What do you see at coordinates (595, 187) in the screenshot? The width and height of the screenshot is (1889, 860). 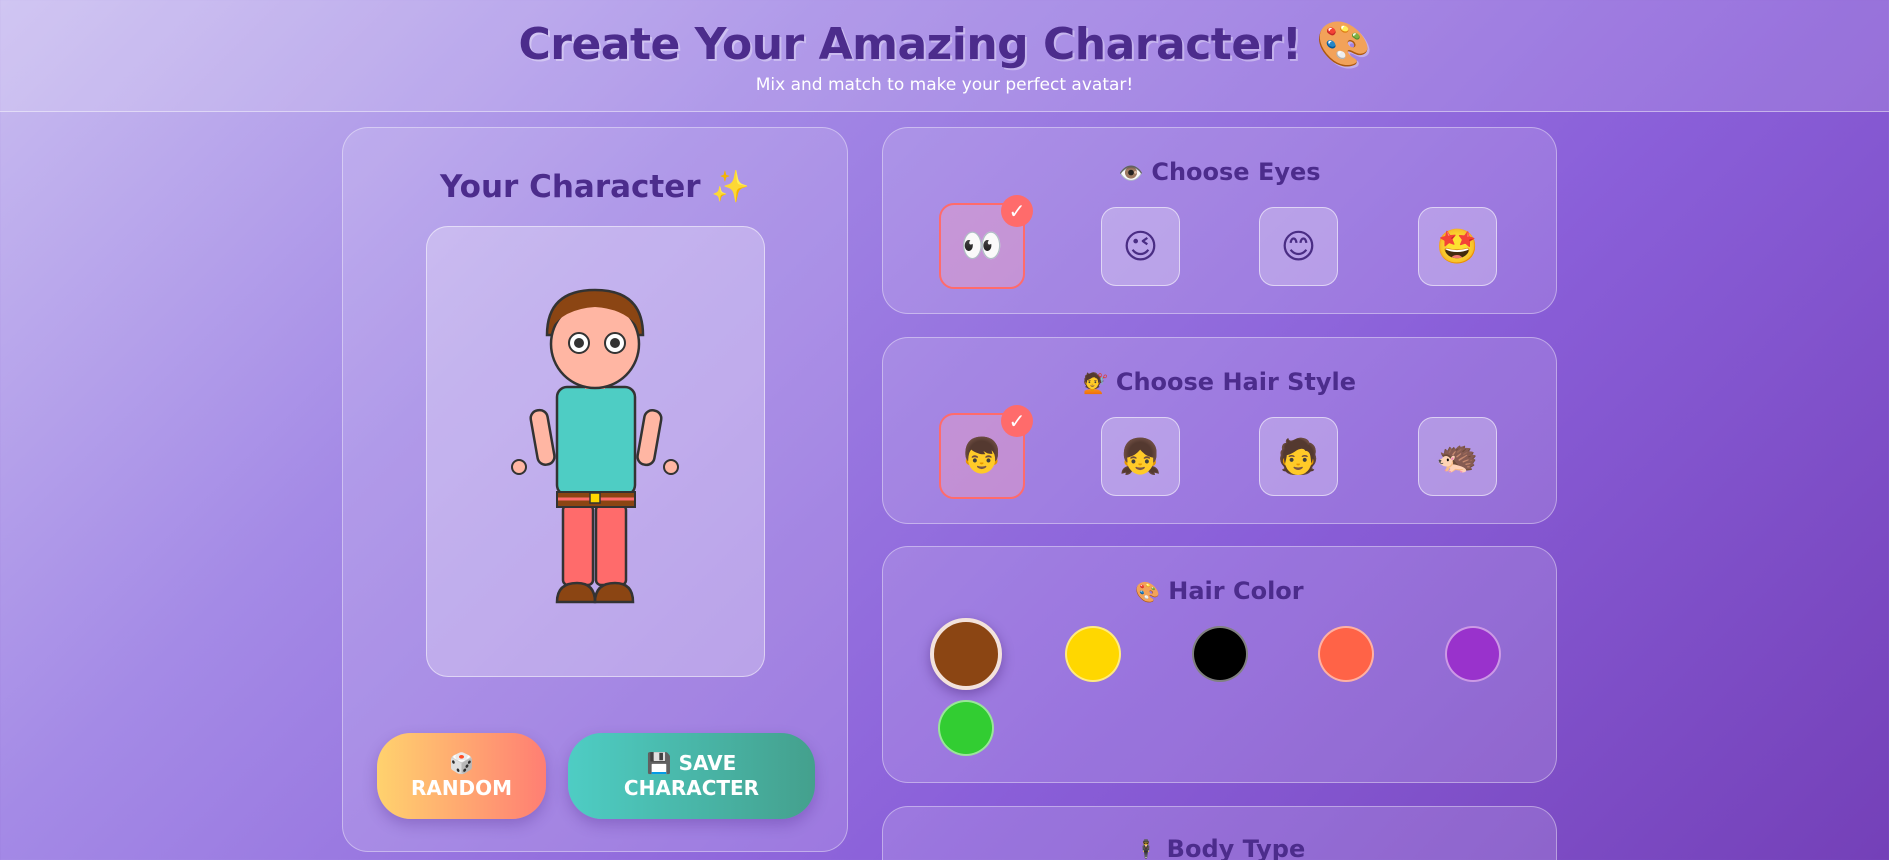 I see `preview-title: Your Character ✨` at bounding box center [595, 187].